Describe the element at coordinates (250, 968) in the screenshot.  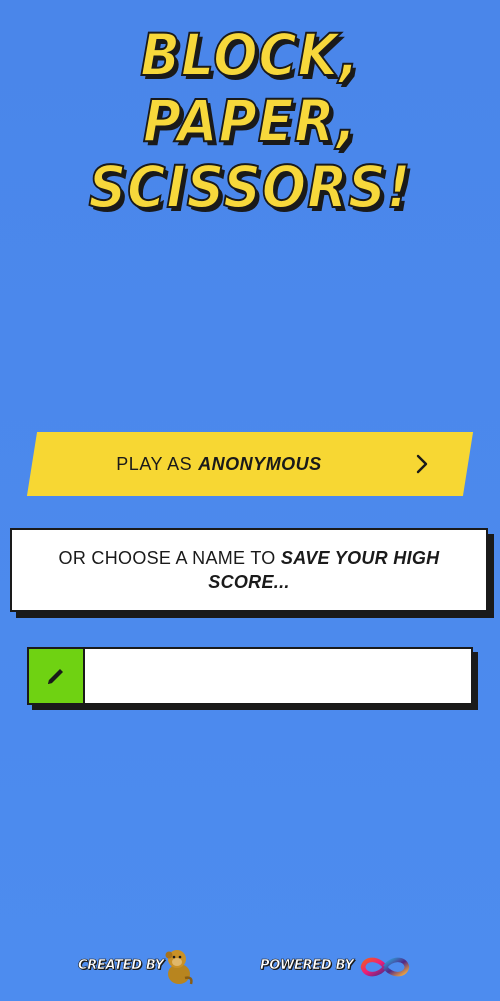
I see `footer: CREATED BY POWERED BY` at that location.